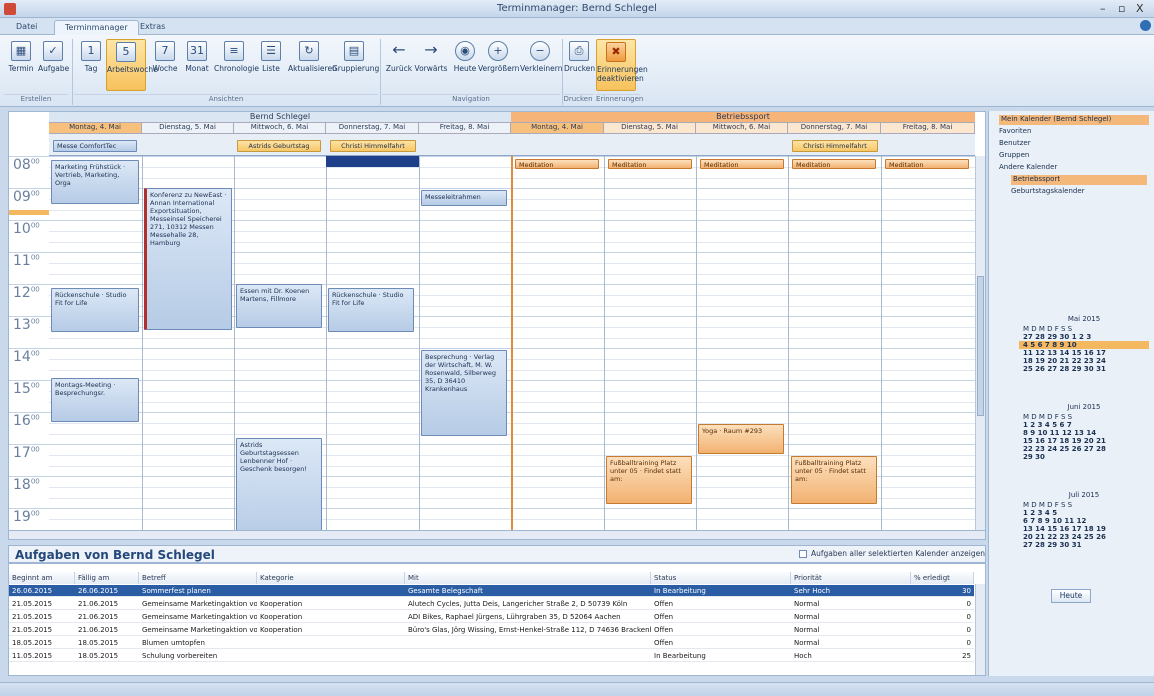 The width and height of the screenshot is (1154, 696). What do you see at coordinates (95, 146) in the screenshot?
I see `all-day-event: Messe ComfortTec` at bounding box center [95, 146].